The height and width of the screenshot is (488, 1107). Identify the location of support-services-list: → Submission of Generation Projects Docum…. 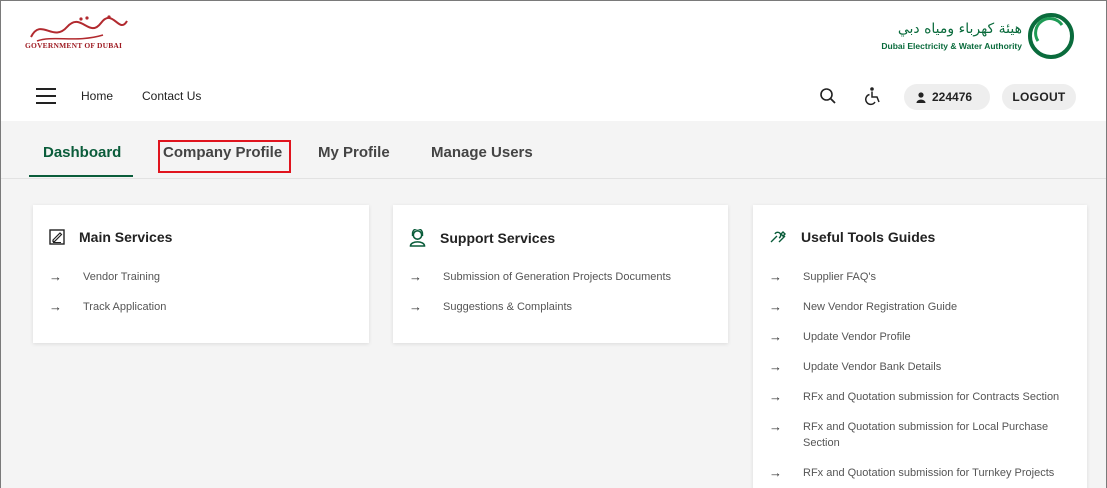
(540, 299).